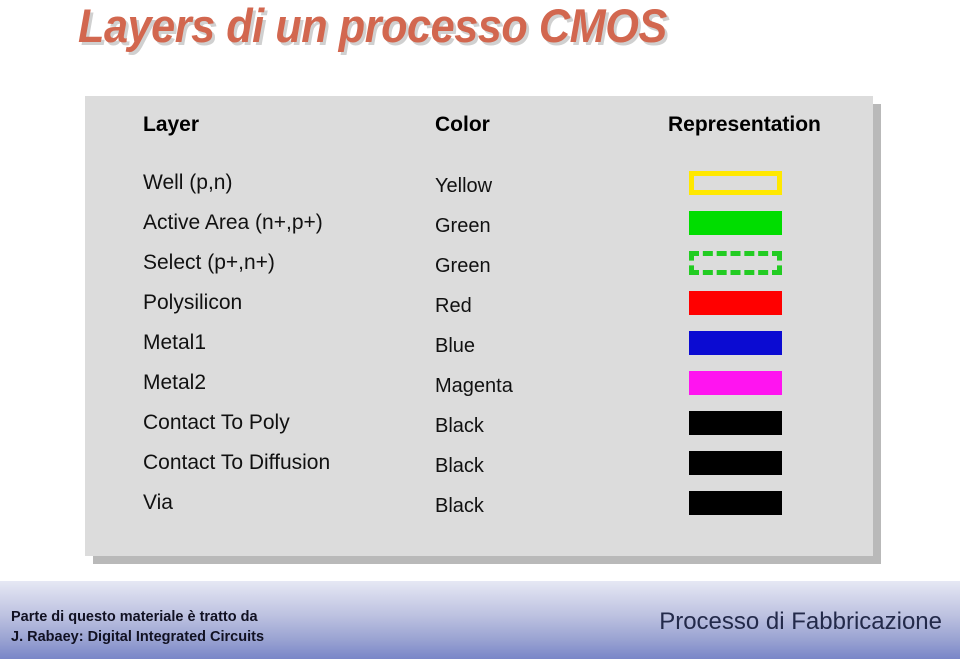 This screenshot has width=960, height=659. Describe the element at coordinates (237, 462) in the screenshot. I see `layer-name-cell: Contact To Diffusion` at that location.